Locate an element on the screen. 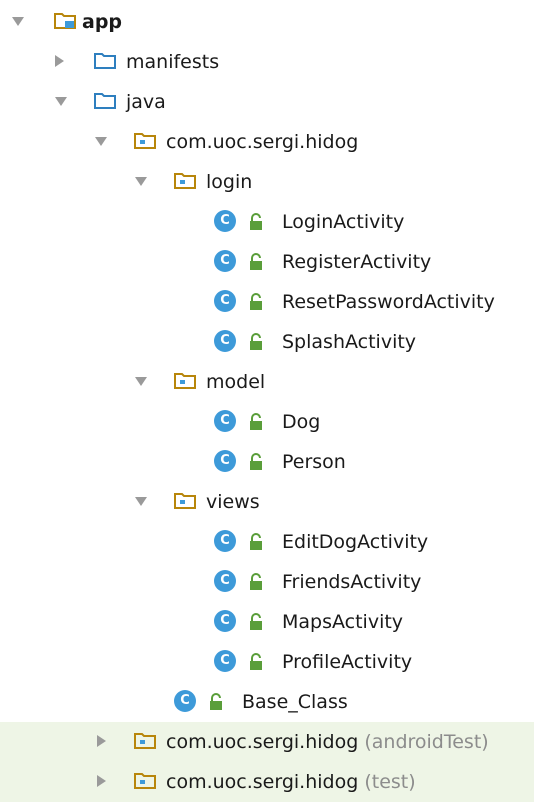  tree-node-package-test: com.uoc.sergi.hidog (test) is located at coordinates (267, 782).